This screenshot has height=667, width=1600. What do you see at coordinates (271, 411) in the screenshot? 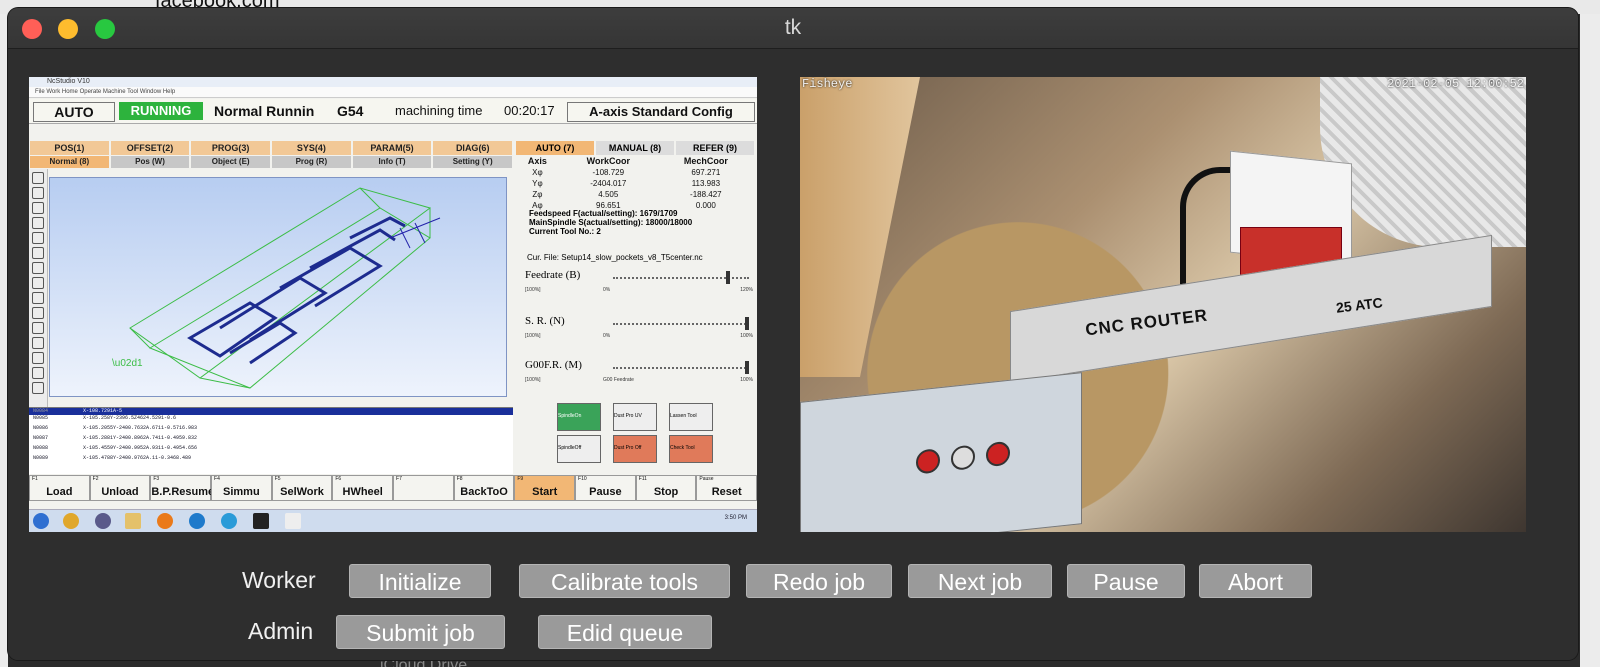
I see `gcode-line-current: N0084 X-108.7291A-5` at bounding box center [271, 411].